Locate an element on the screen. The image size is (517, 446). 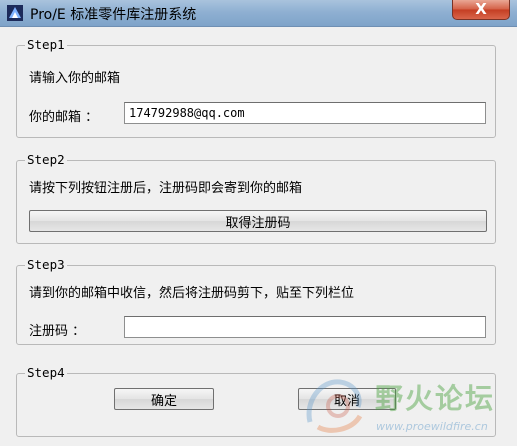
step1-legend: Step1 is located at coordinates (46, 44).